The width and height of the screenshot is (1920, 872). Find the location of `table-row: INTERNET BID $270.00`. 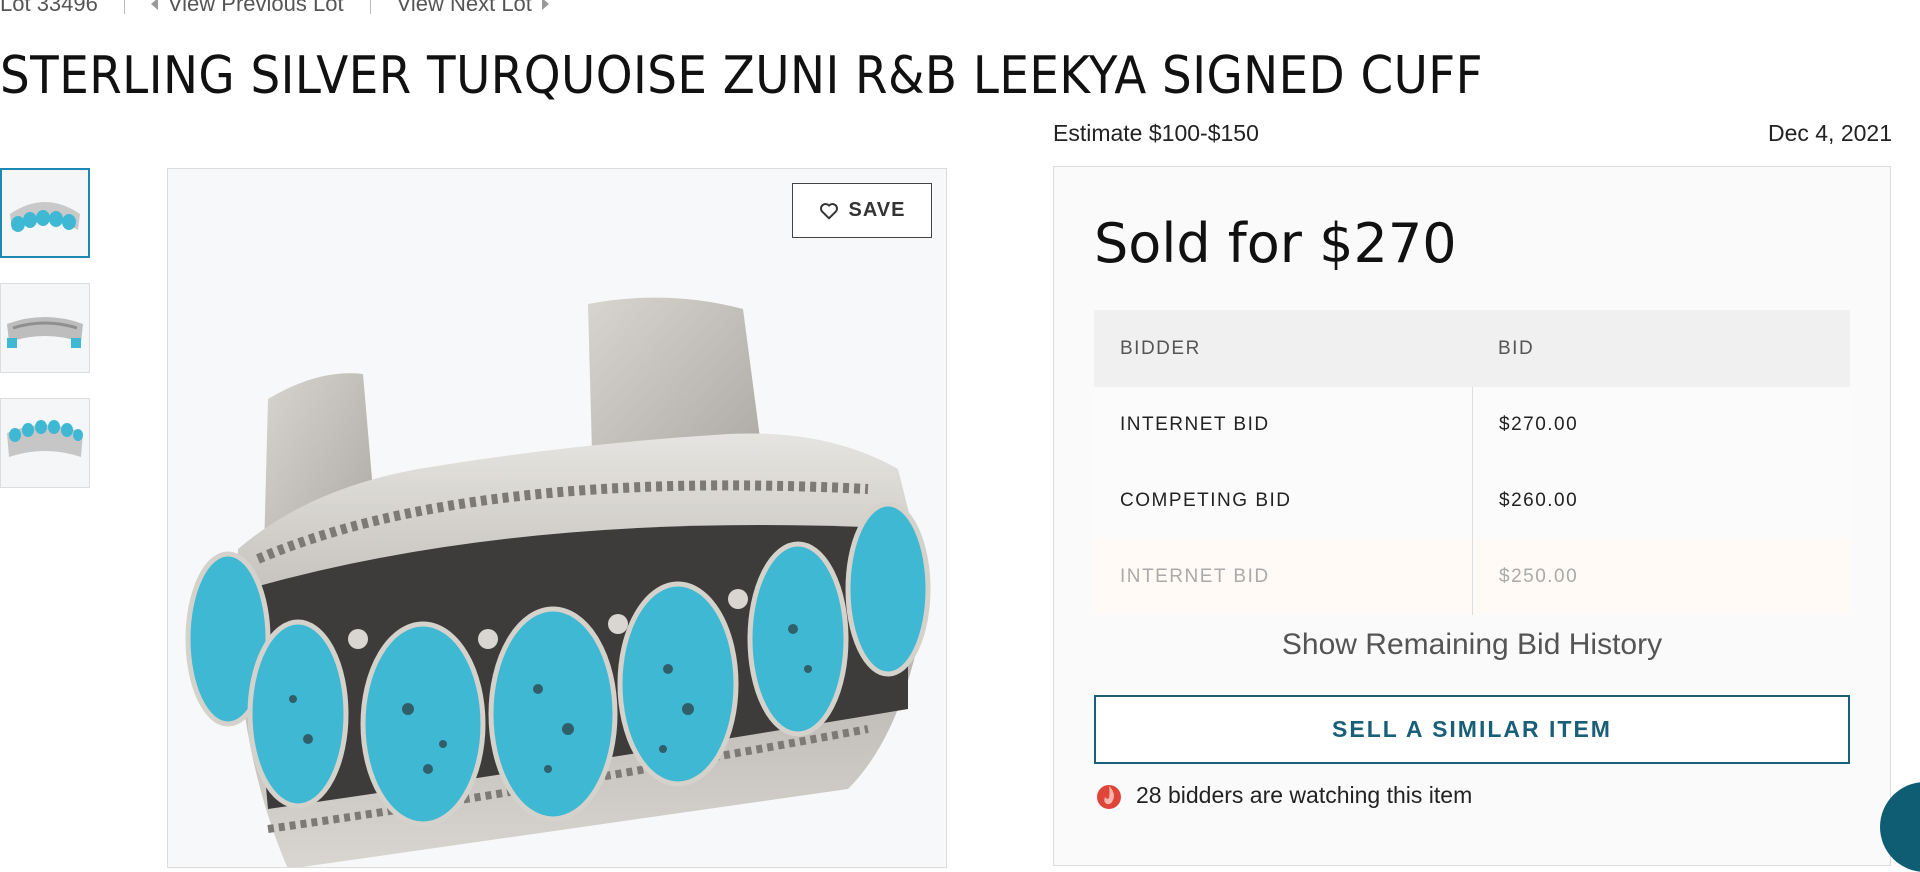

table-row: INTERNET BID $270.00 is located at coordinates (1472, 425).